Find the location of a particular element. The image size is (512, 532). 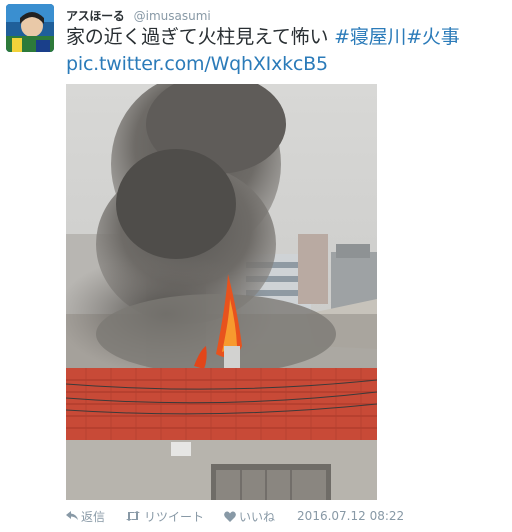

tweet-header: アスほーる @imusasumi is located at coordinates (138, 14).